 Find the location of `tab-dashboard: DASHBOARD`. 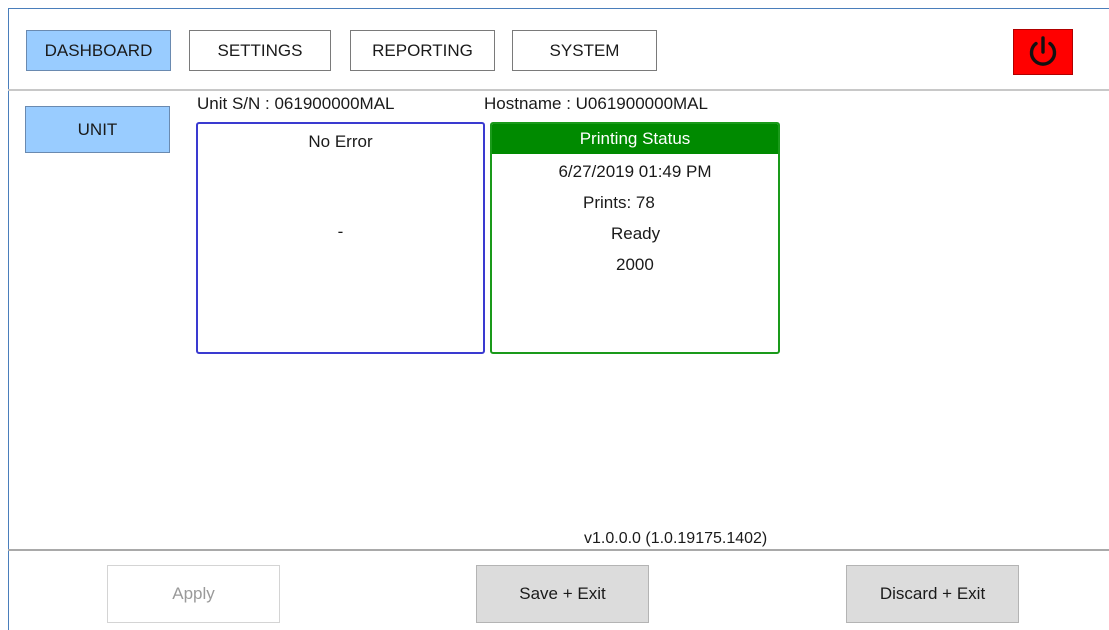

tab-dashboard: DASHBOARD is located at coordinates (98, 50).